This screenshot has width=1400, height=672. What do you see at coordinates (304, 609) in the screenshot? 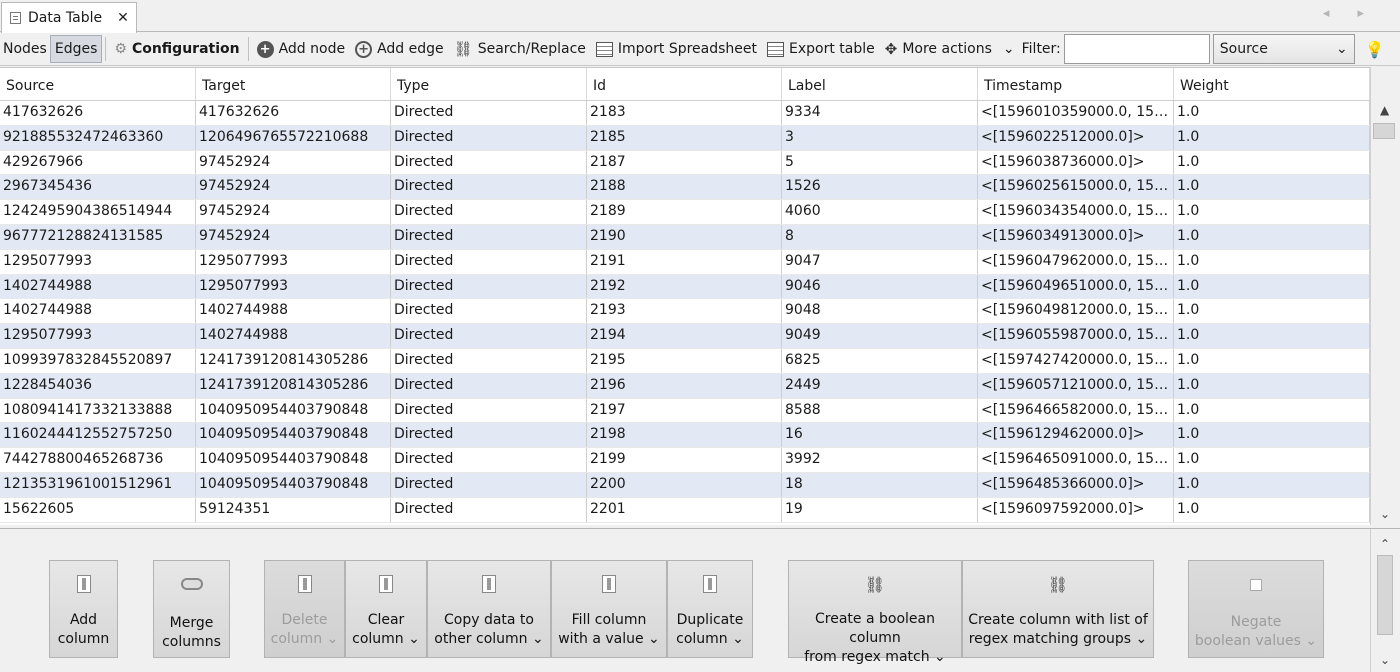
I see `manipulator-button-2: Delete column ⌄` at bounding box center [304, 609].